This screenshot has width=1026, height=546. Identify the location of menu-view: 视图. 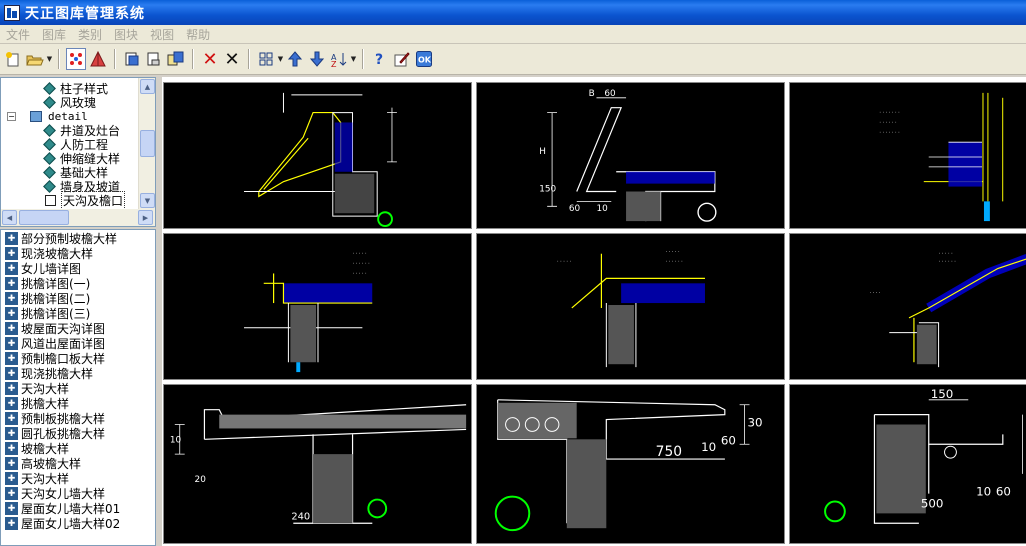
(162, 34).